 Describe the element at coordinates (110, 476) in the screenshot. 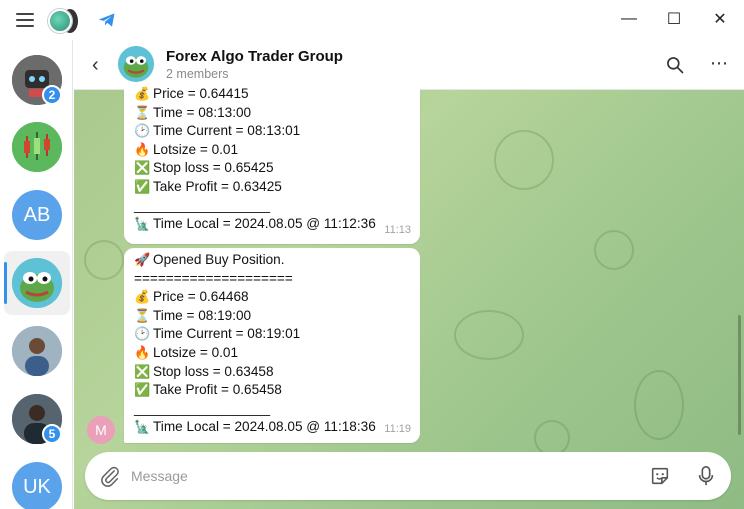

I see `paperclip-icon` at that location.